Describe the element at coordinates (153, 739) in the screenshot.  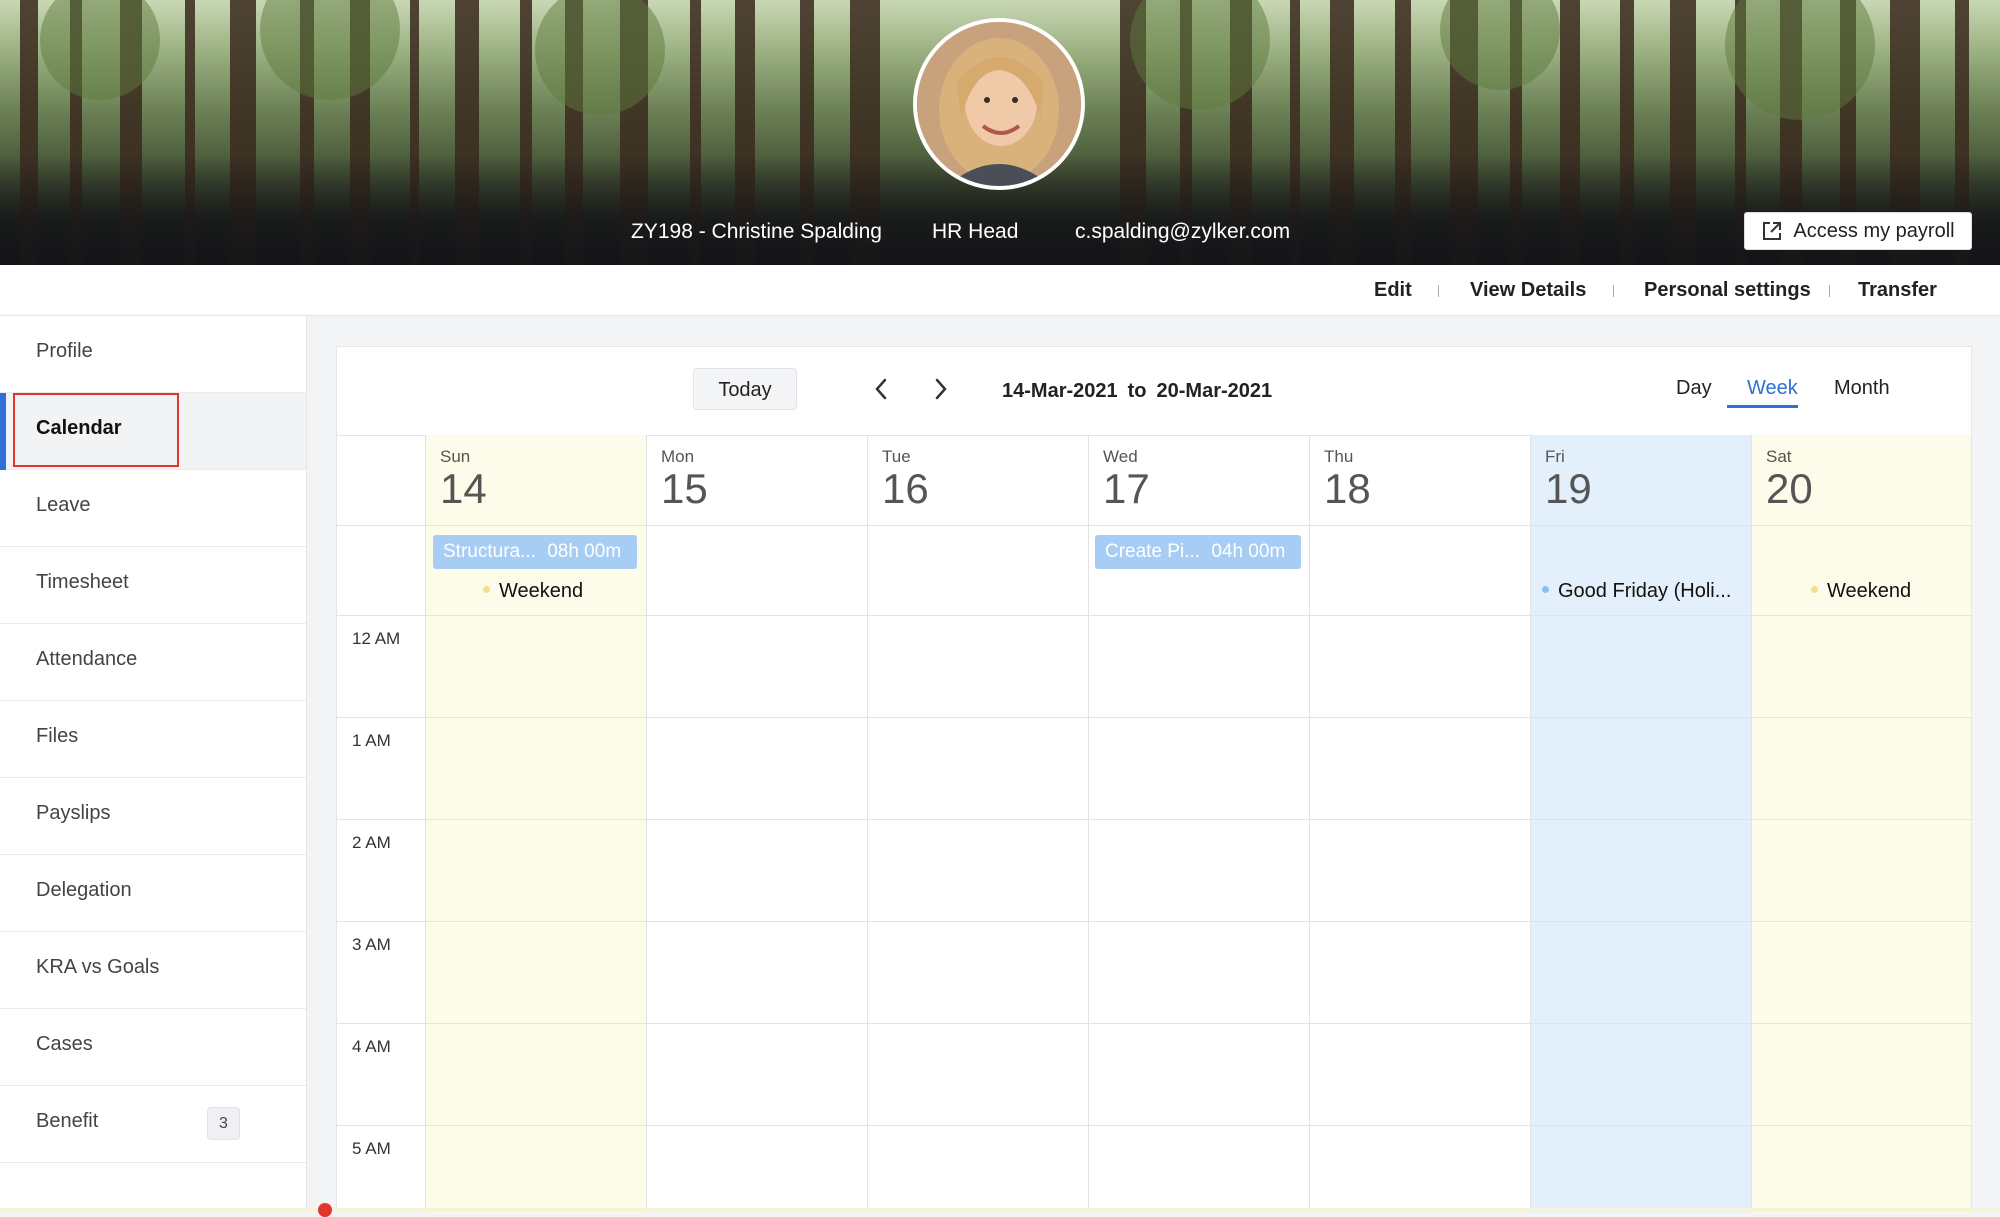
I see `sidebar-item-files: Files` at that location.